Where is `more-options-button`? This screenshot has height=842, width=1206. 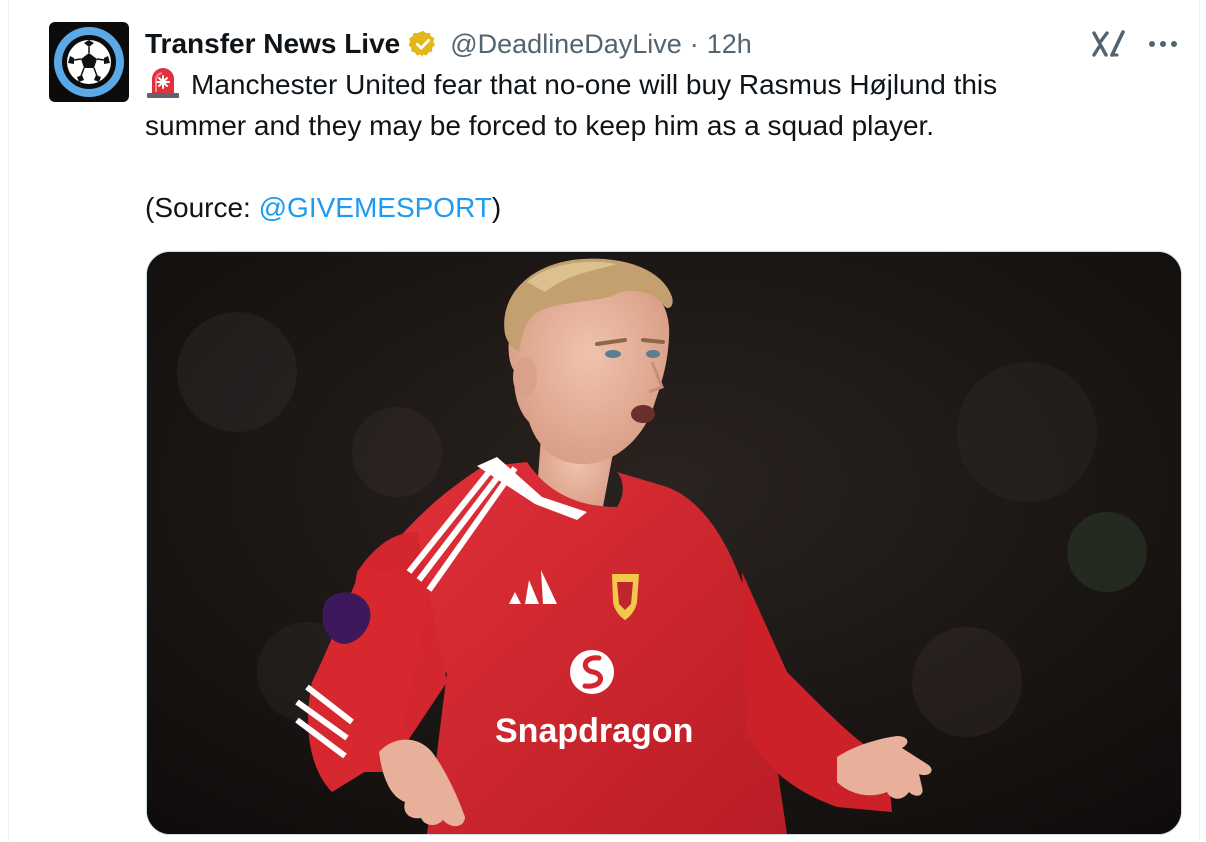 more-options-button is located at coordinates (1163, 44).